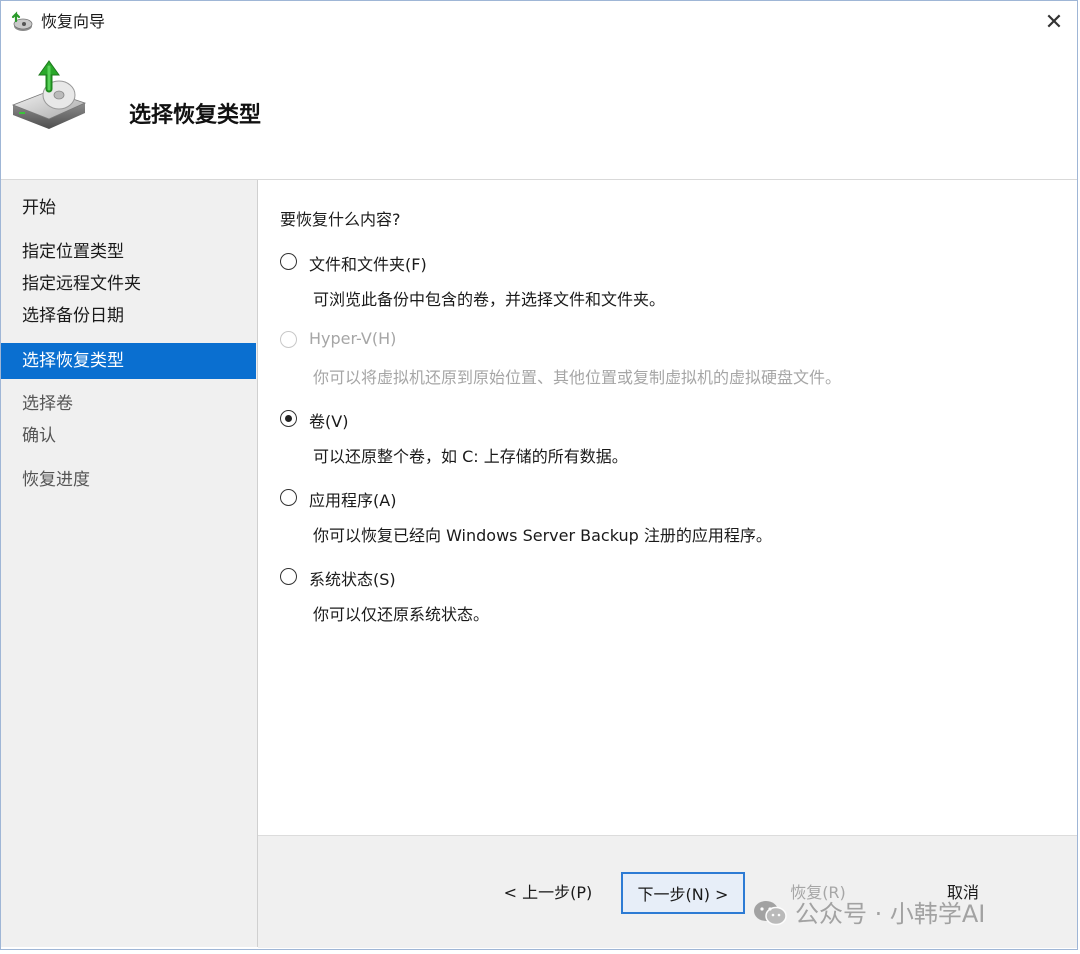 The height and width of the screenshot is (954, 1080). Describe the element at coordinates (81, 284) in the screenshot. I see `step-remote-folder: 指定远程文件夹` at that location.